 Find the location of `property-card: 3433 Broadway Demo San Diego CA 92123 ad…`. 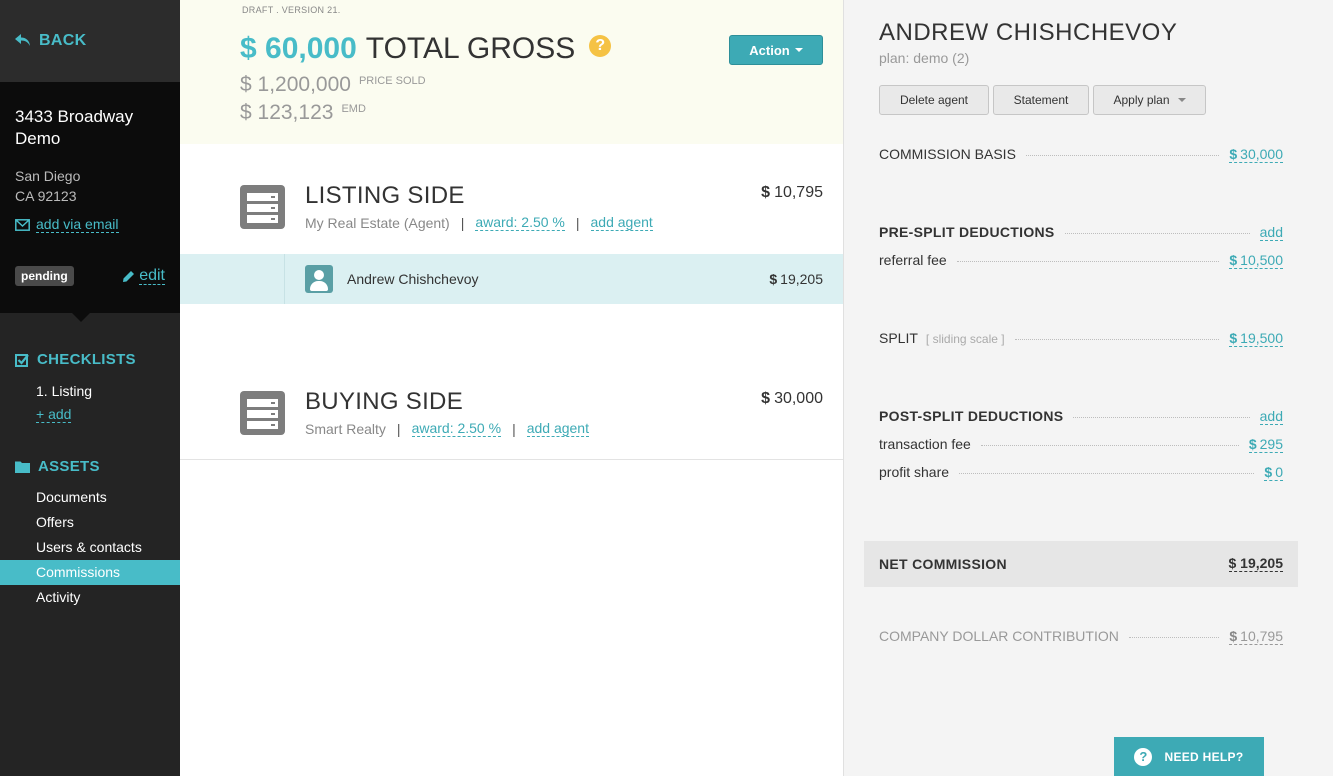

property-card: 3433 Broadway Demo San Diego CA 92123 ad… is located at coordinates (90, 197).